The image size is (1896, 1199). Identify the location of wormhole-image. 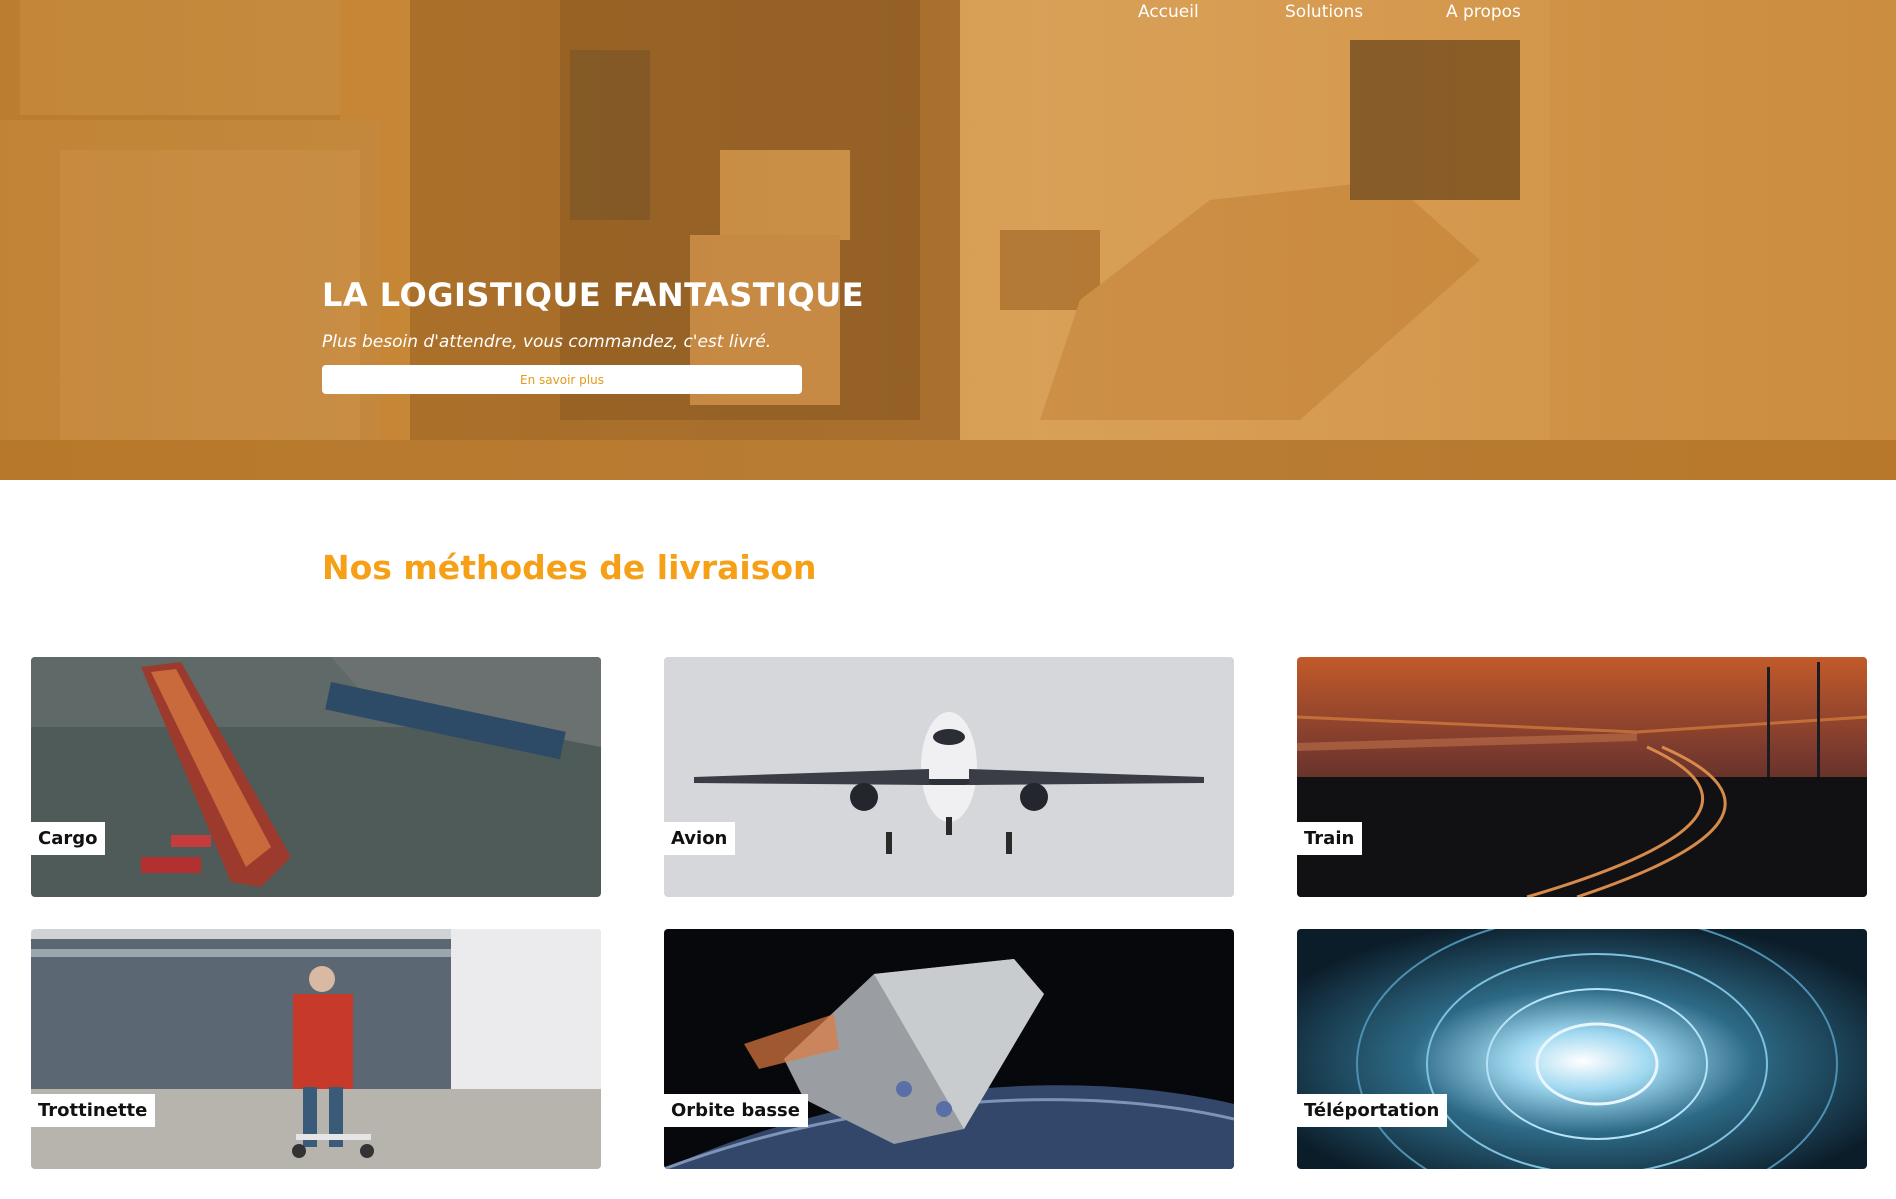
(1582, 1049).